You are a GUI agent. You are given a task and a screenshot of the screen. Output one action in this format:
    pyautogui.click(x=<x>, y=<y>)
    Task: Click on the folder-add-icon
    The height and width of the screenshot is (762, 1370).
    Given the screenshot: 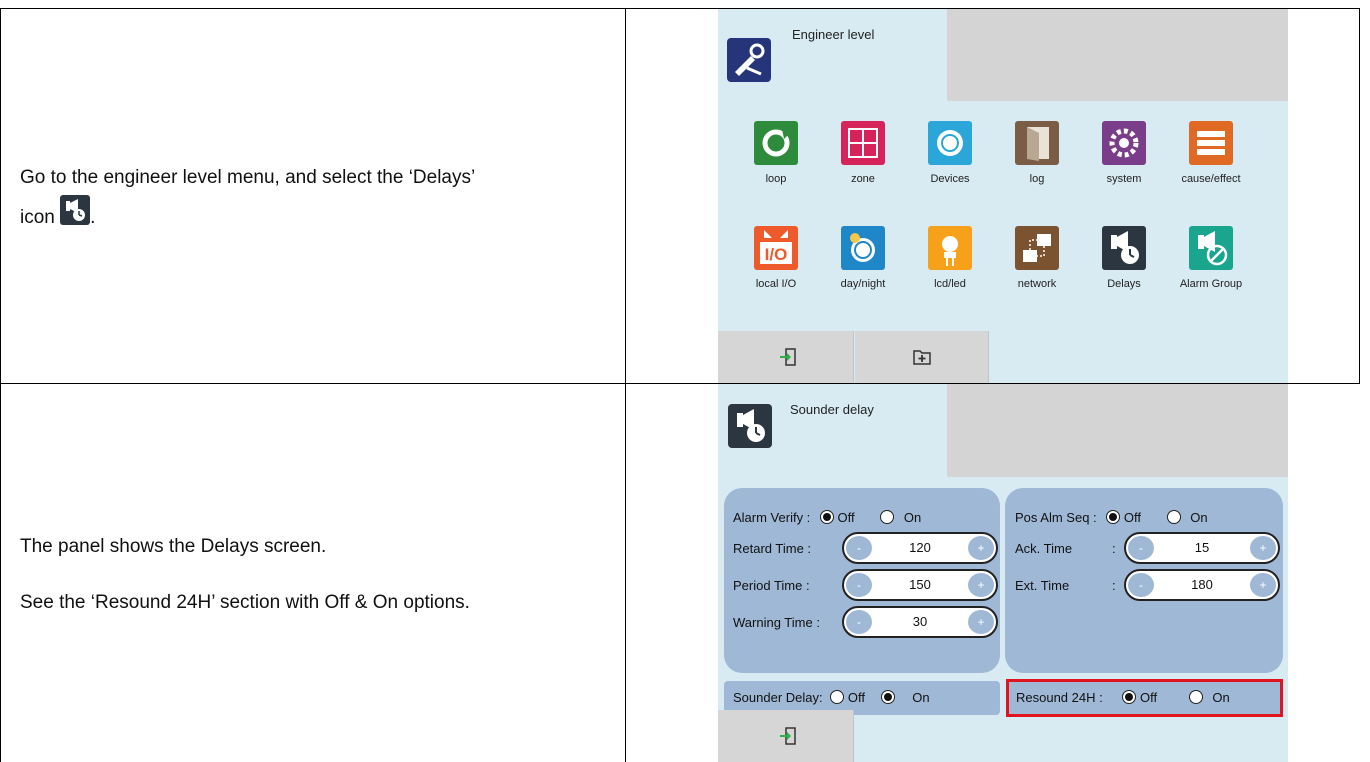 What is the action you would take?
    pyautogui.click(x=922, y=357)
    